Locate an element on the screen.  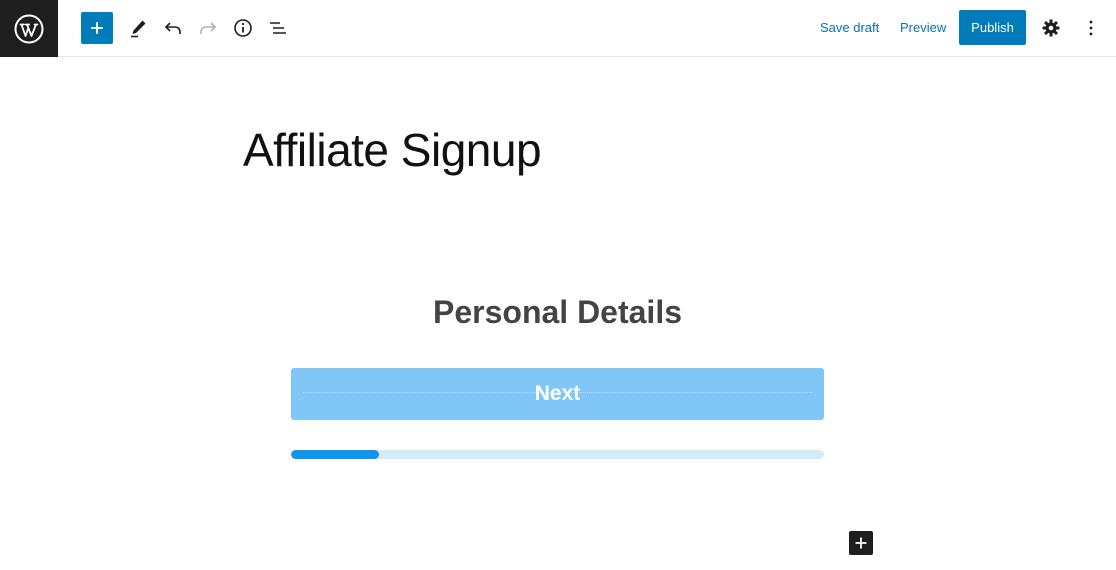
undo-button is located at coordinates (173, 28).